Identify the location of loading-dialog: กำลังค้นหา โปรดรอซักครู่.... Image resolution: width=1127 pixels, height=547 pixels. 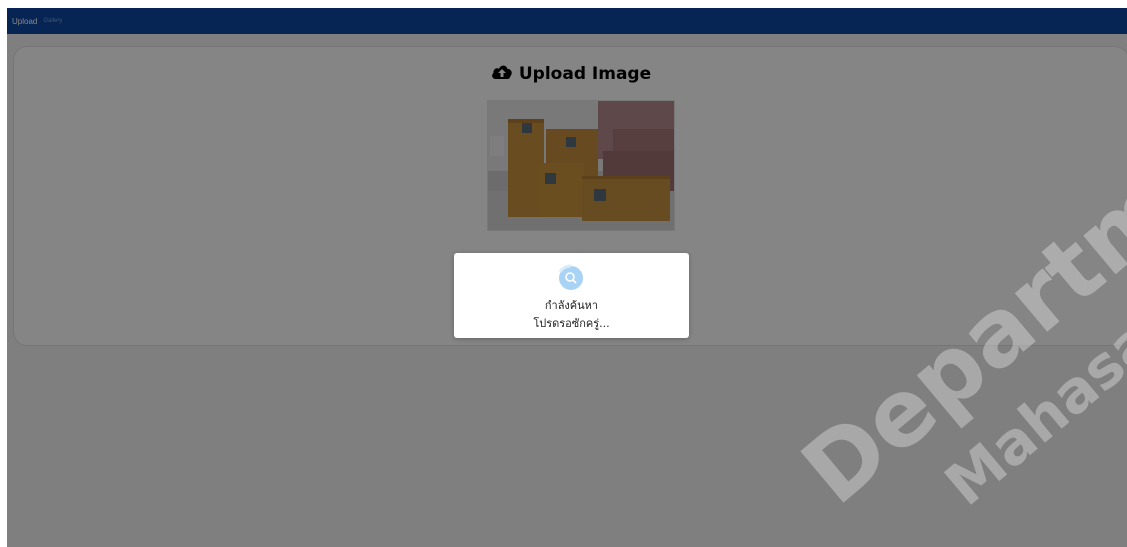
(571, 295).